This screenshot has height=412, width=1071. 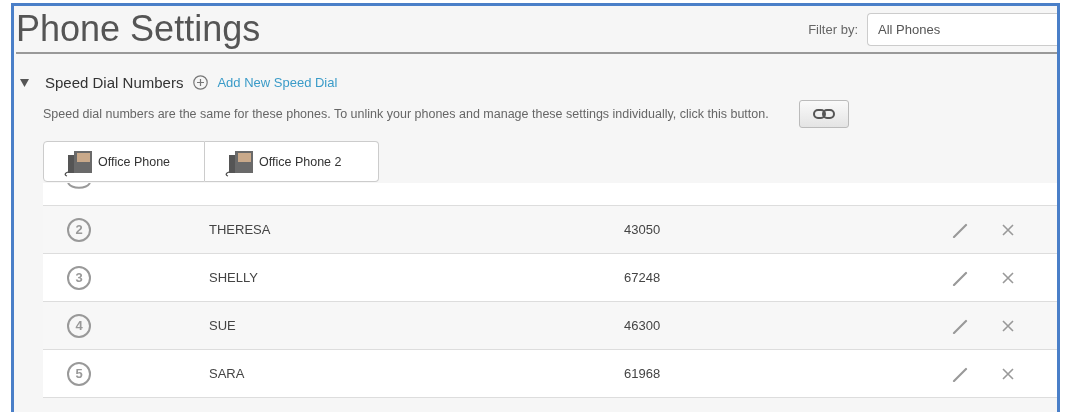 I want to click on section-description: Speed dial numbers are the same for these phones. To unlink your phones and manage these settings individually, click this button., so click(x=406, y=114).